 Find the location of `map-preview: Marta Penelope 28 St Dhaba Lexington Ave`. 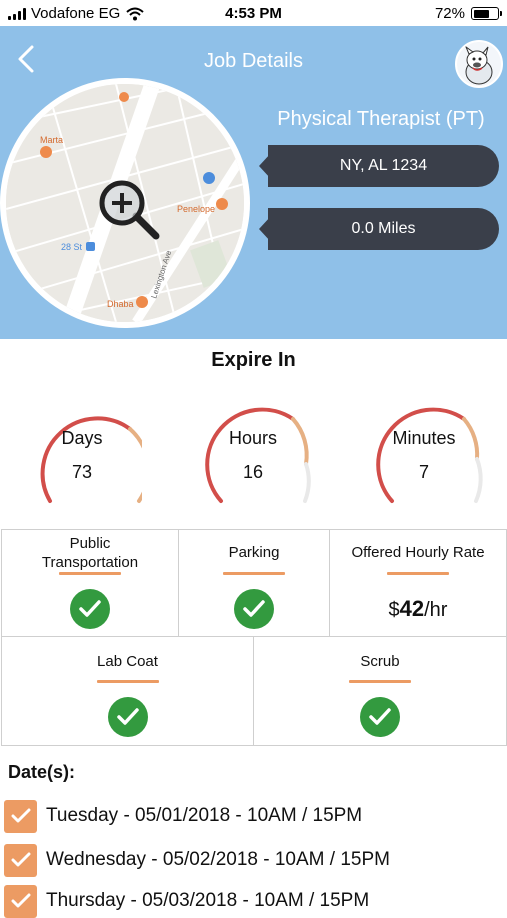

map-preview: Marta Penelope 28 St Dhaba Lexington Ave is located at coordinates (125, 203).